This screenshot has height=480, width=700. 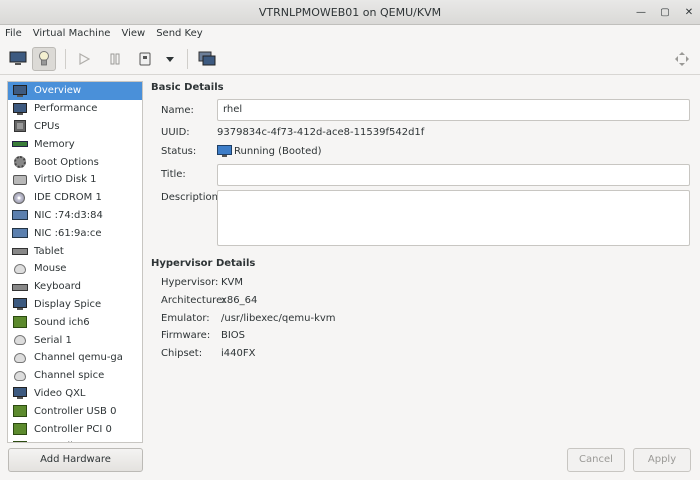 I want to click on sidebar-item: Serial 1, so click(x=75, y=340).